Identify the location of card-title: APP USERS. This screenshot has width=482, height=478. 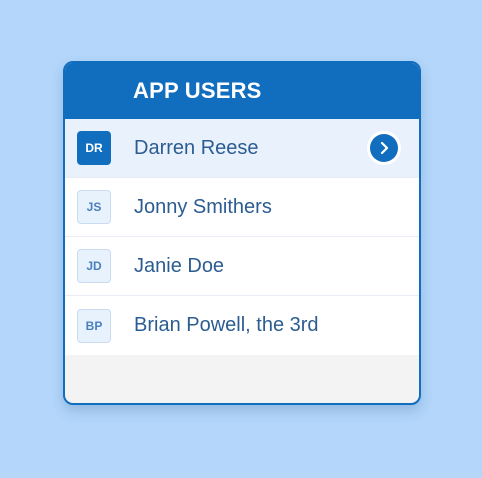
(197, 90).